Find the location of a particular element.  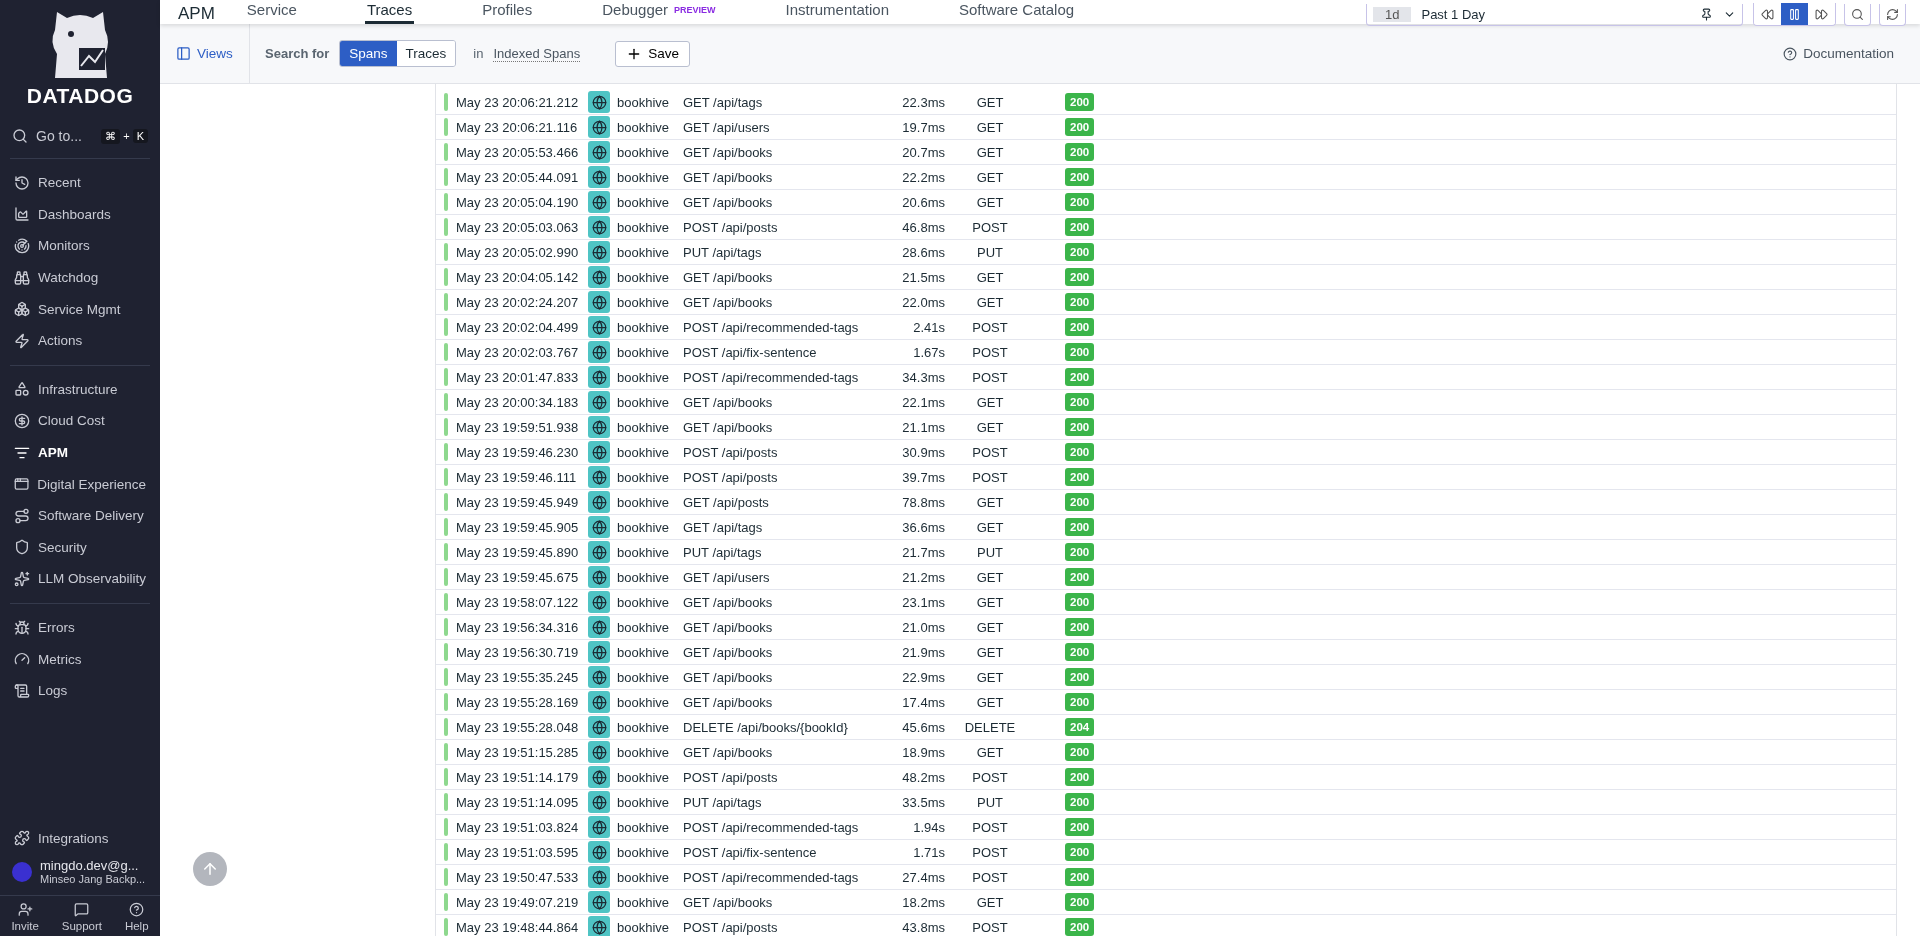

sidebar-item: Watchdog is located at coordinates (80, 277).